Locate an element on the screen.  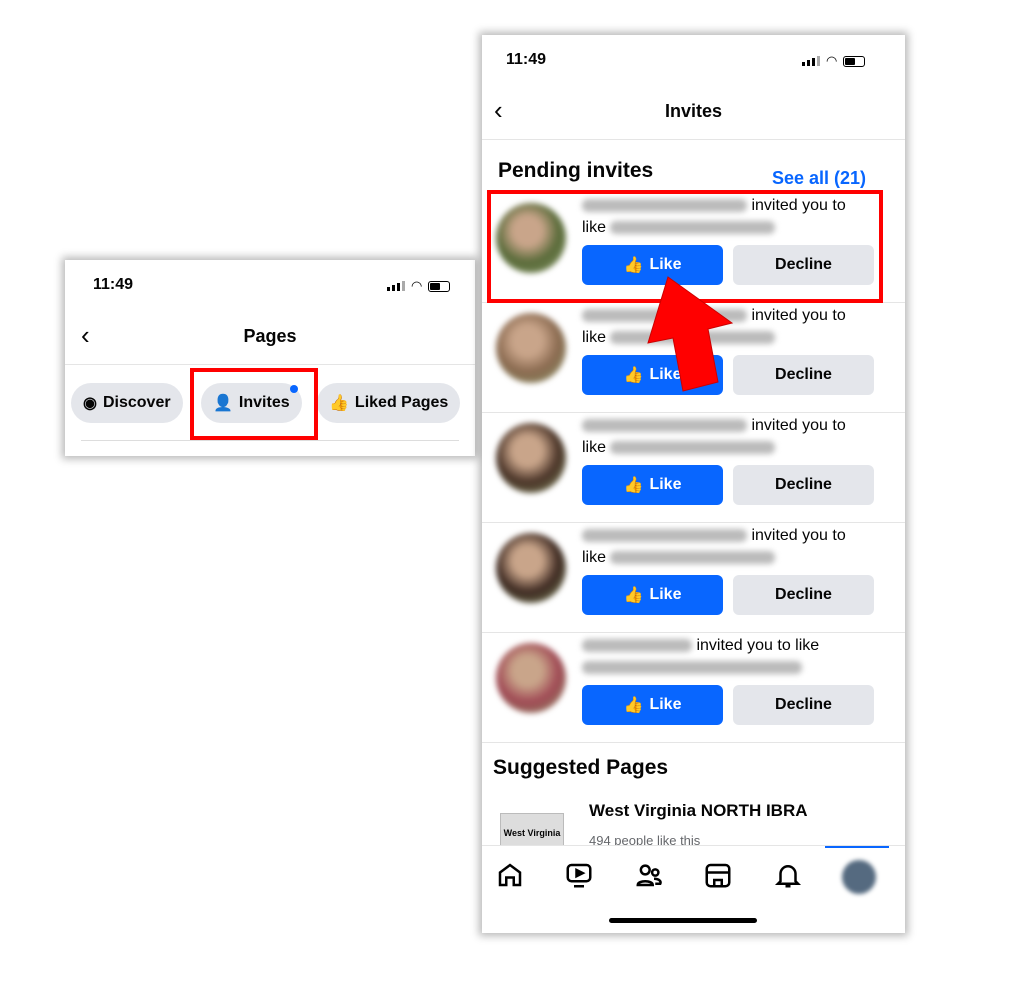
red-arrow-icon is located at coordinates (690, 334).